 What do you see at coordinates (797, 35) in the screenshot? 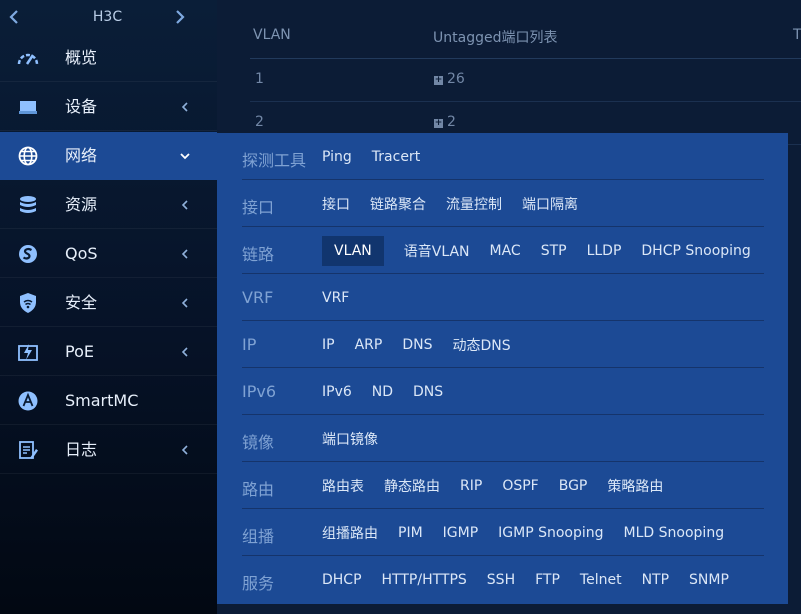
I see `col-tagged-header: T` at bounding box center [797, 35].